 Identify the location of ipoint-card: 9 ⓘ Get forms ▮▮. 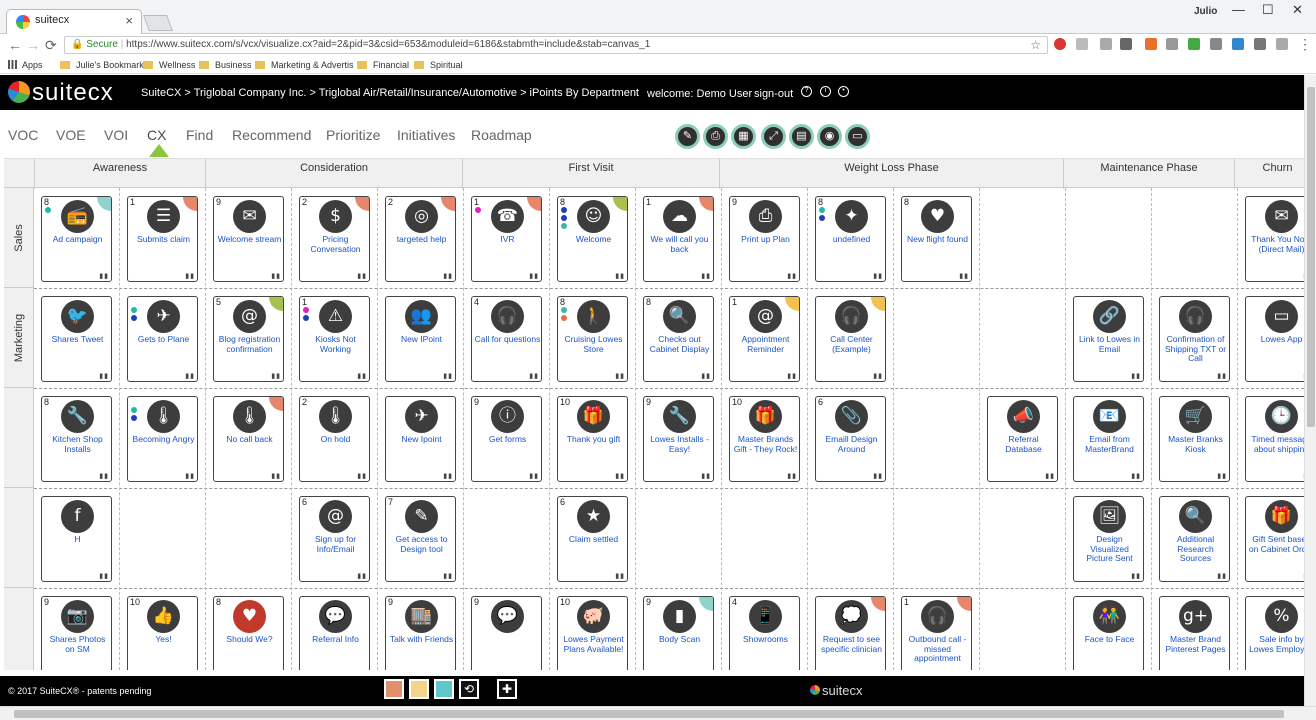
(506, 439).